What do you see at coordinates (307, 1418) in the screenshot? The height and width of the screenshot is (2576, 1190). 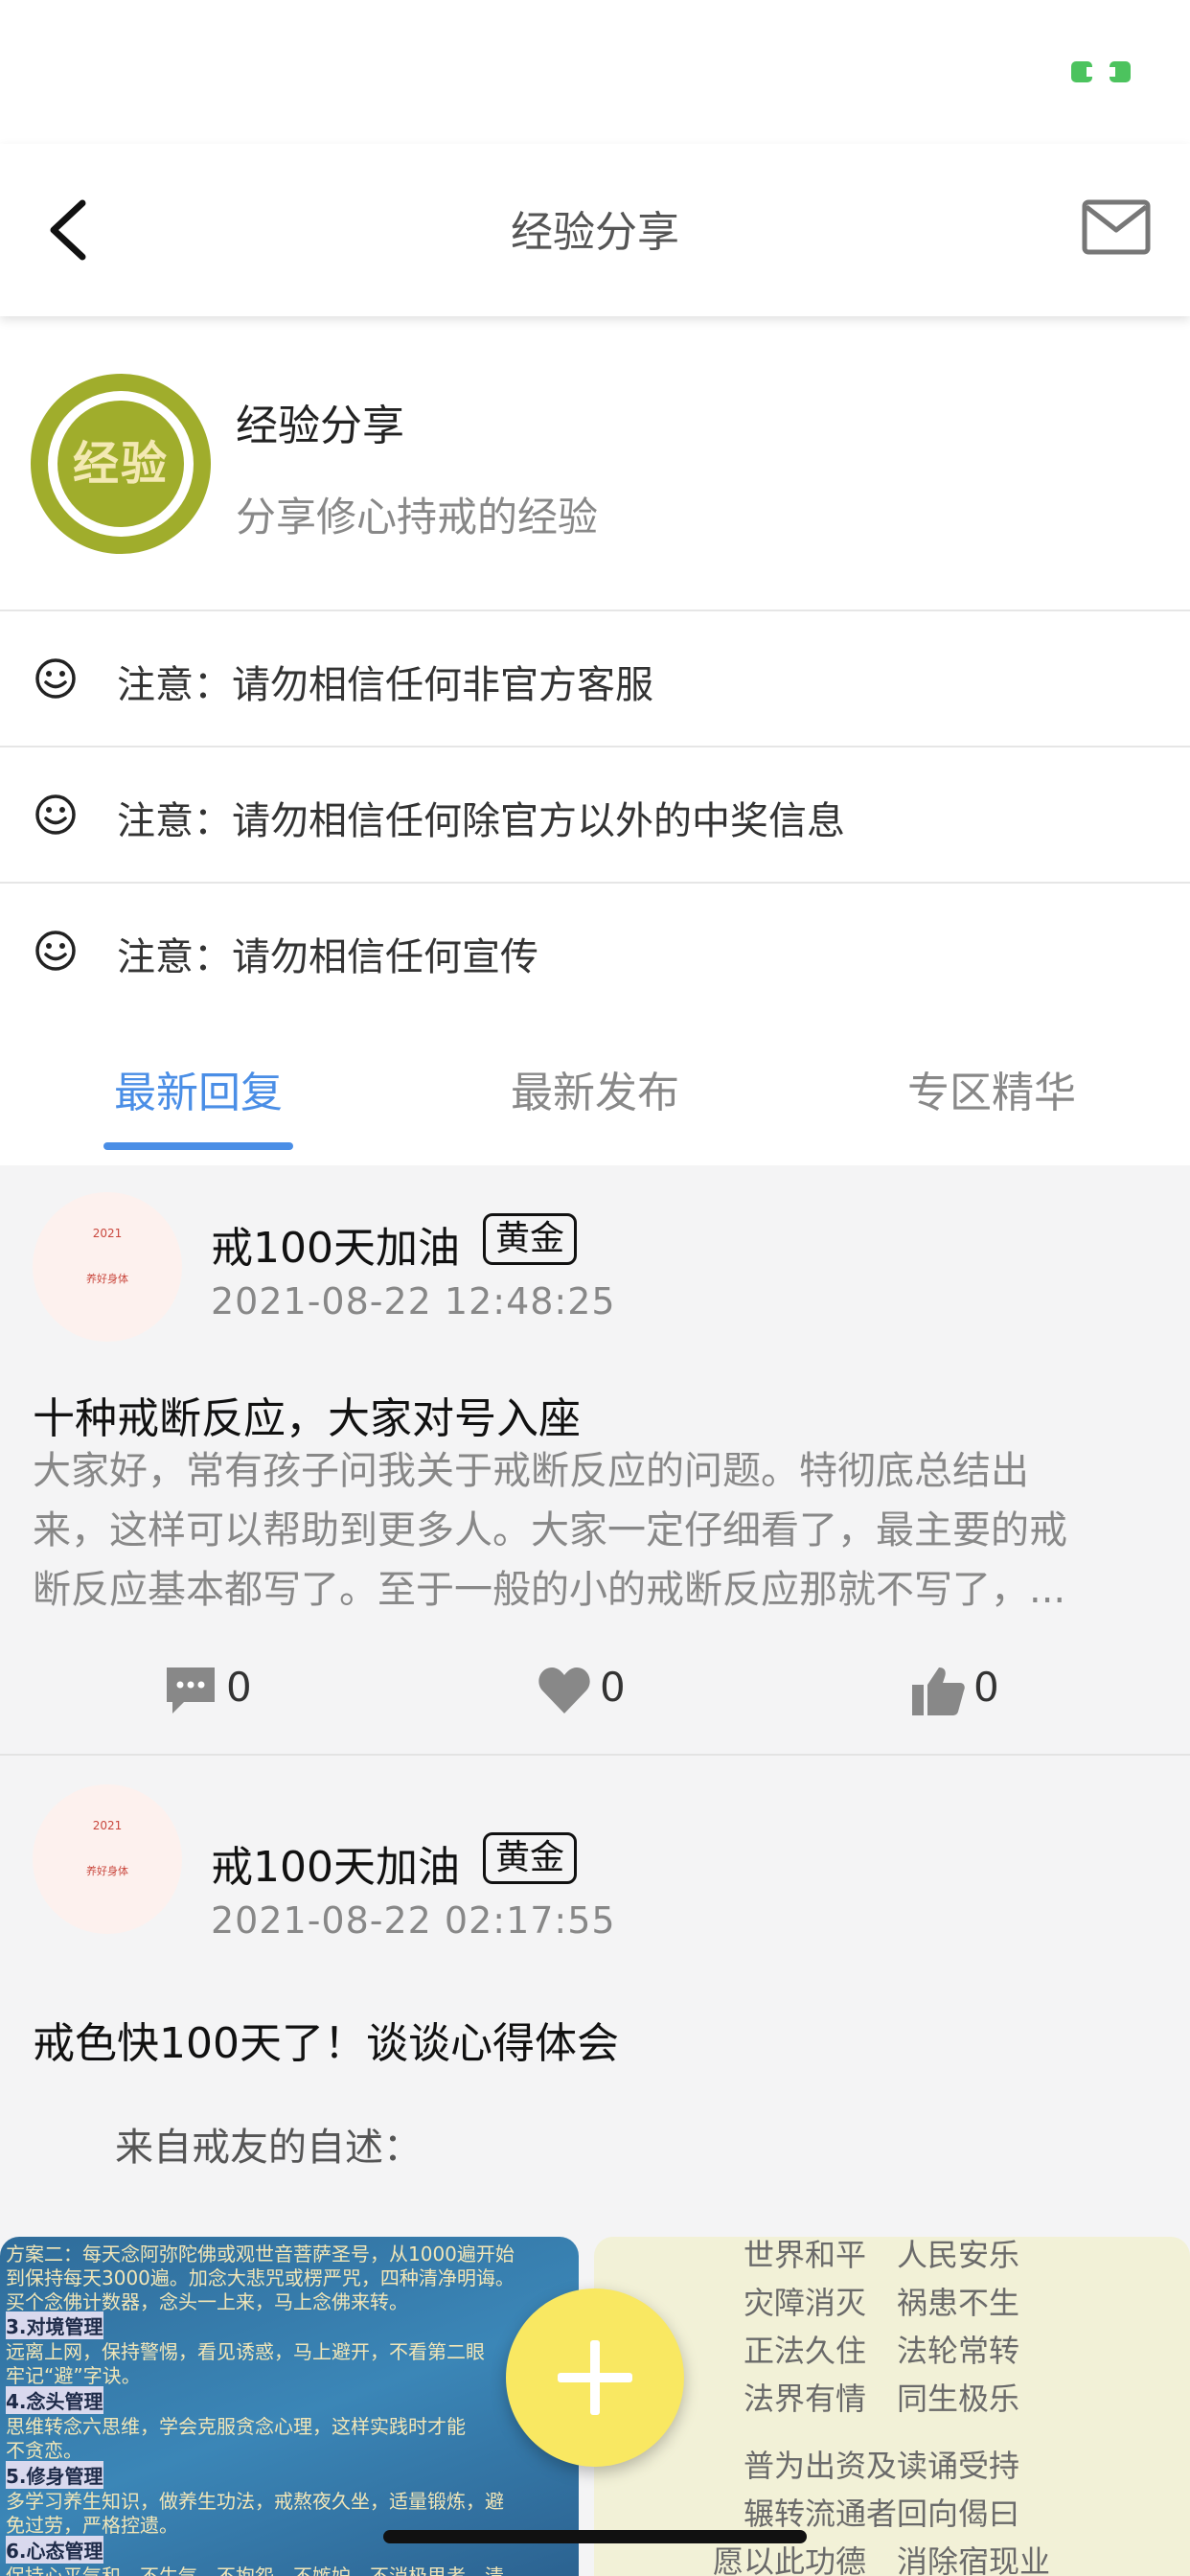 I see `post-title: 十种戒断反应，大家对号入座` at bounding box center [307, 1418].